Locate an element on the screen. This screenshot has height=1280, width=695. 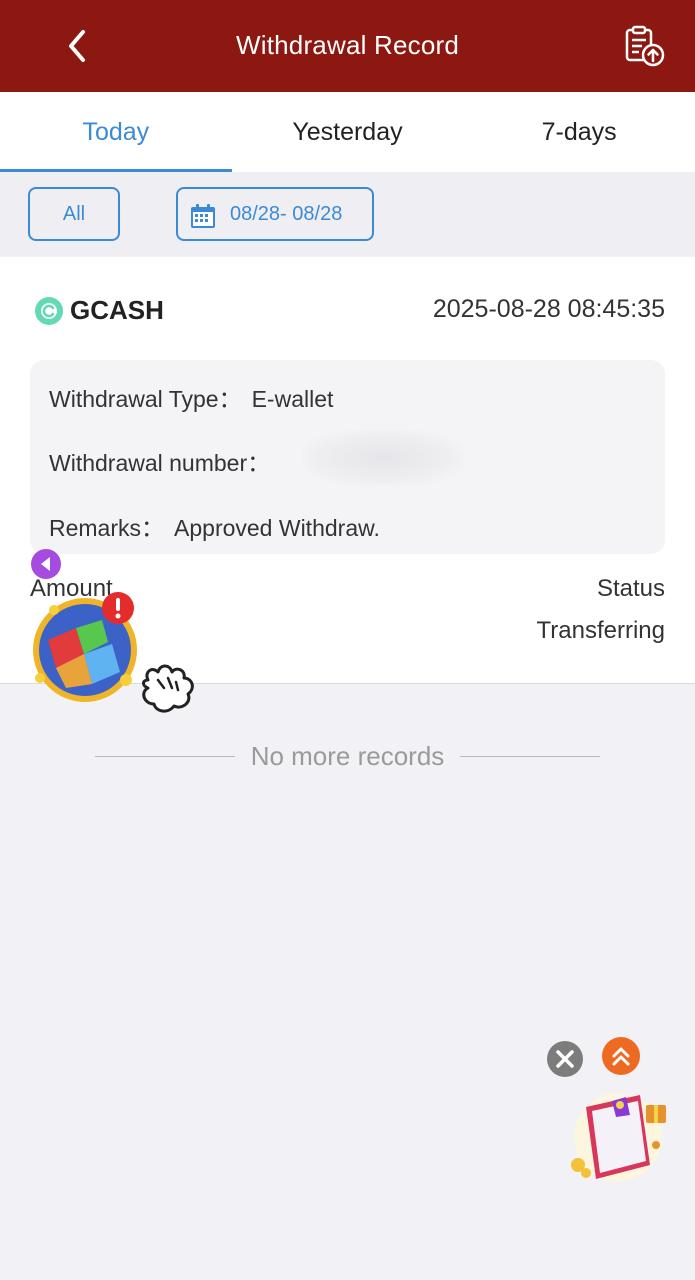
remarks-label: Remarks： is located at coordinates (107, 528).